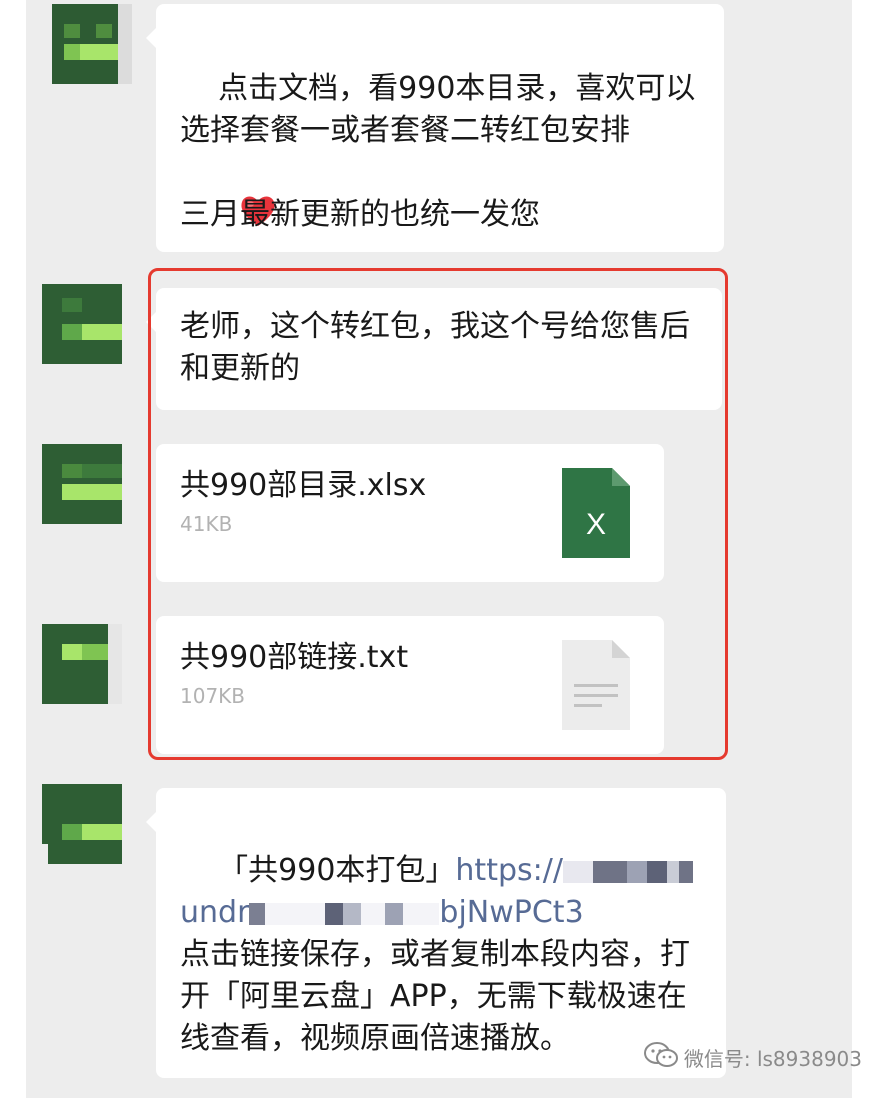 This screenshot has height=1102, width=892. Describe the element at coordinates (660, 1059) in the screenshot. I see `wechat-icon` at that location.